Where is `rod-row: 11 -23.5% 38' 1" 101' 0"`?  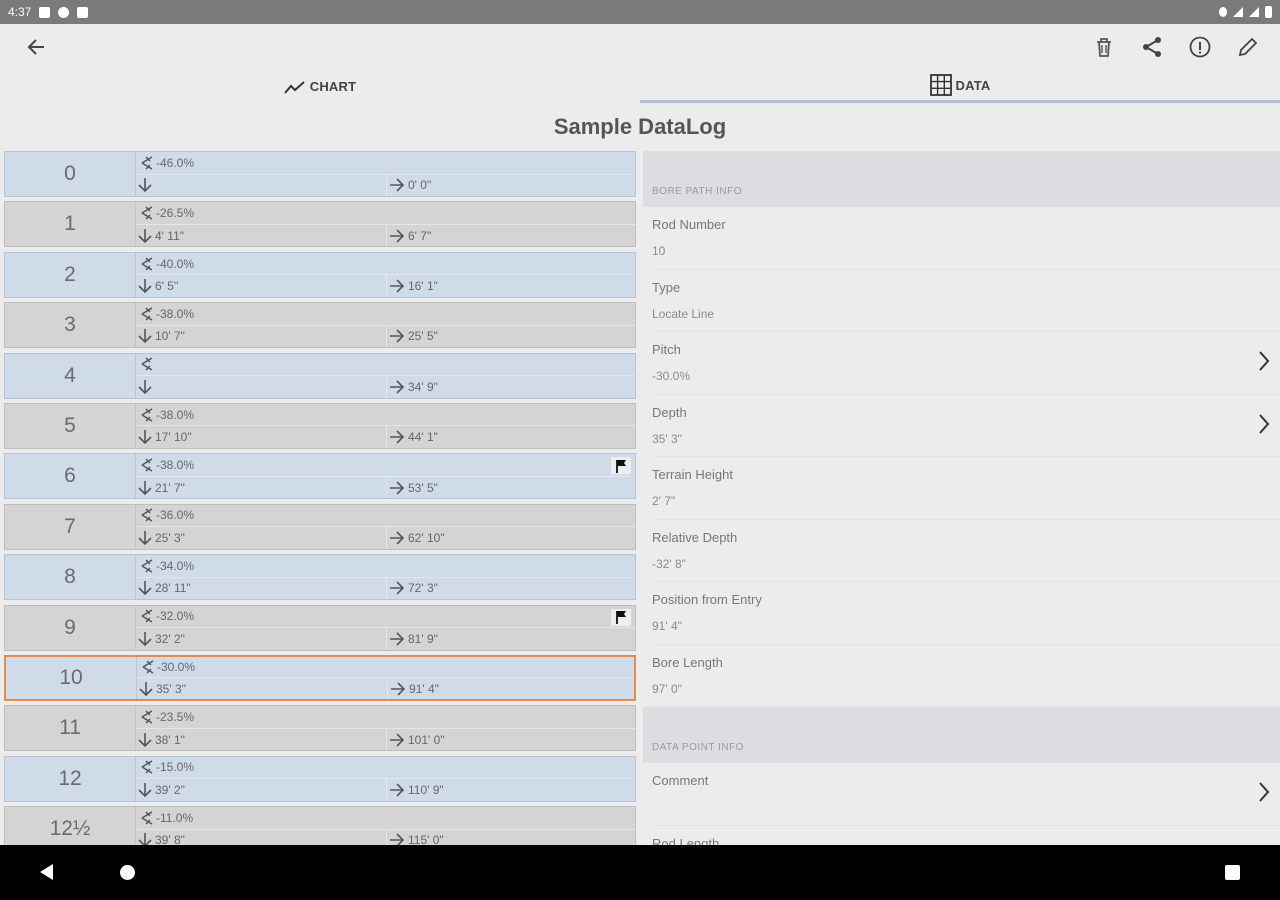 rod-row: 11 -23.5% 38' 1" 101' 0" is located at coordinates (320, 728).